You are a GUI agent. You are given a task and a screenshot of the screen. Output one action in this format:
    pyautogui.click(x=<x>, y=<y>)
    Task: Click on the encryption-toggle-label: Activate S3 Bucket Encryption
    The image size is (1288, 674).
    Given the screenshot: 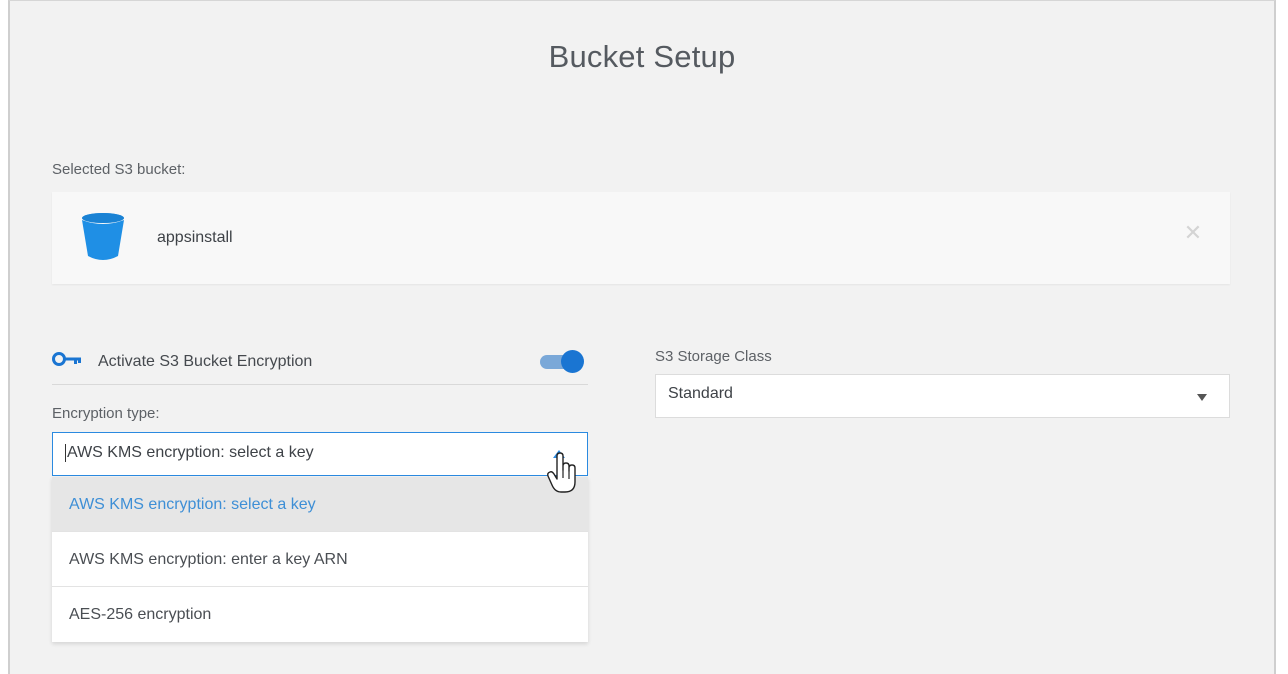 What is the action you would take?
    pyautogui.click(x=205, y=361)
    